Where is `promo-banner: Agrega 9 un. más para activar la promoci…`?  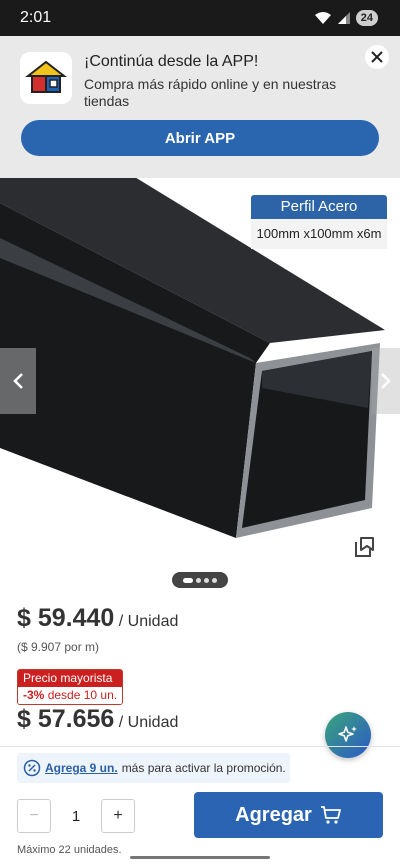
promo-banner: Agrega 9 un. más para activar la promoci… is located at coordinates (153, 768).